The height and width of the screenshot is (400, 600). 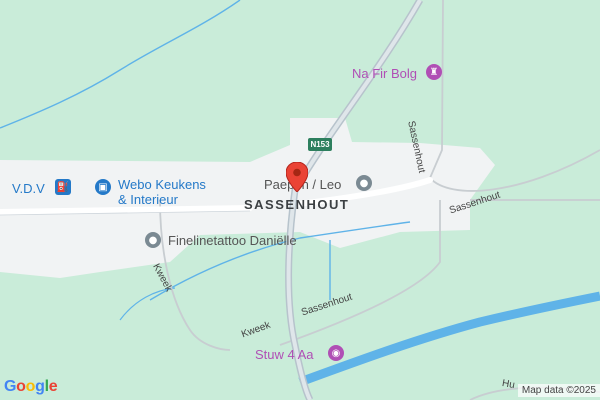 I want to click on river-aa, so click(x=449, y=339).